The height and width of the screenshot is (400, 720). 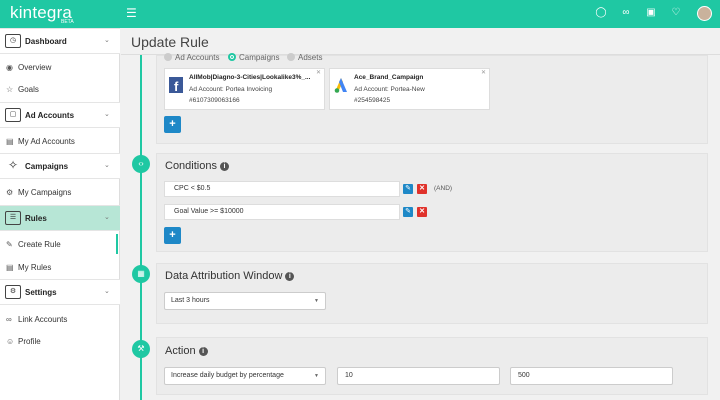 I want to click on action-title-text: Action, so click(x=180, y=351).